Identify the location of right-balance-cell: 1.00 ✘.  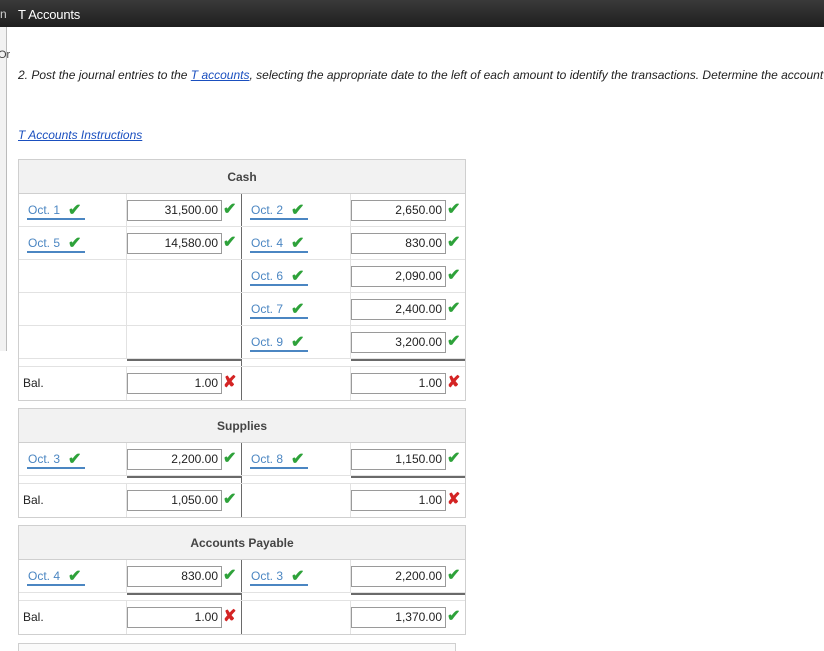
(408, 500).